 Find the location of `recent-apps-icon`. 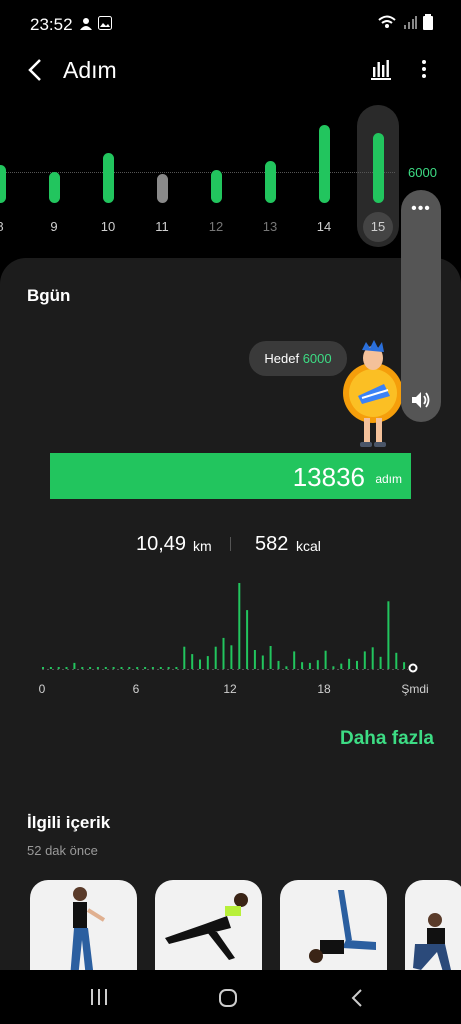

recent-apps-icon is located at coordinates (99, 997).